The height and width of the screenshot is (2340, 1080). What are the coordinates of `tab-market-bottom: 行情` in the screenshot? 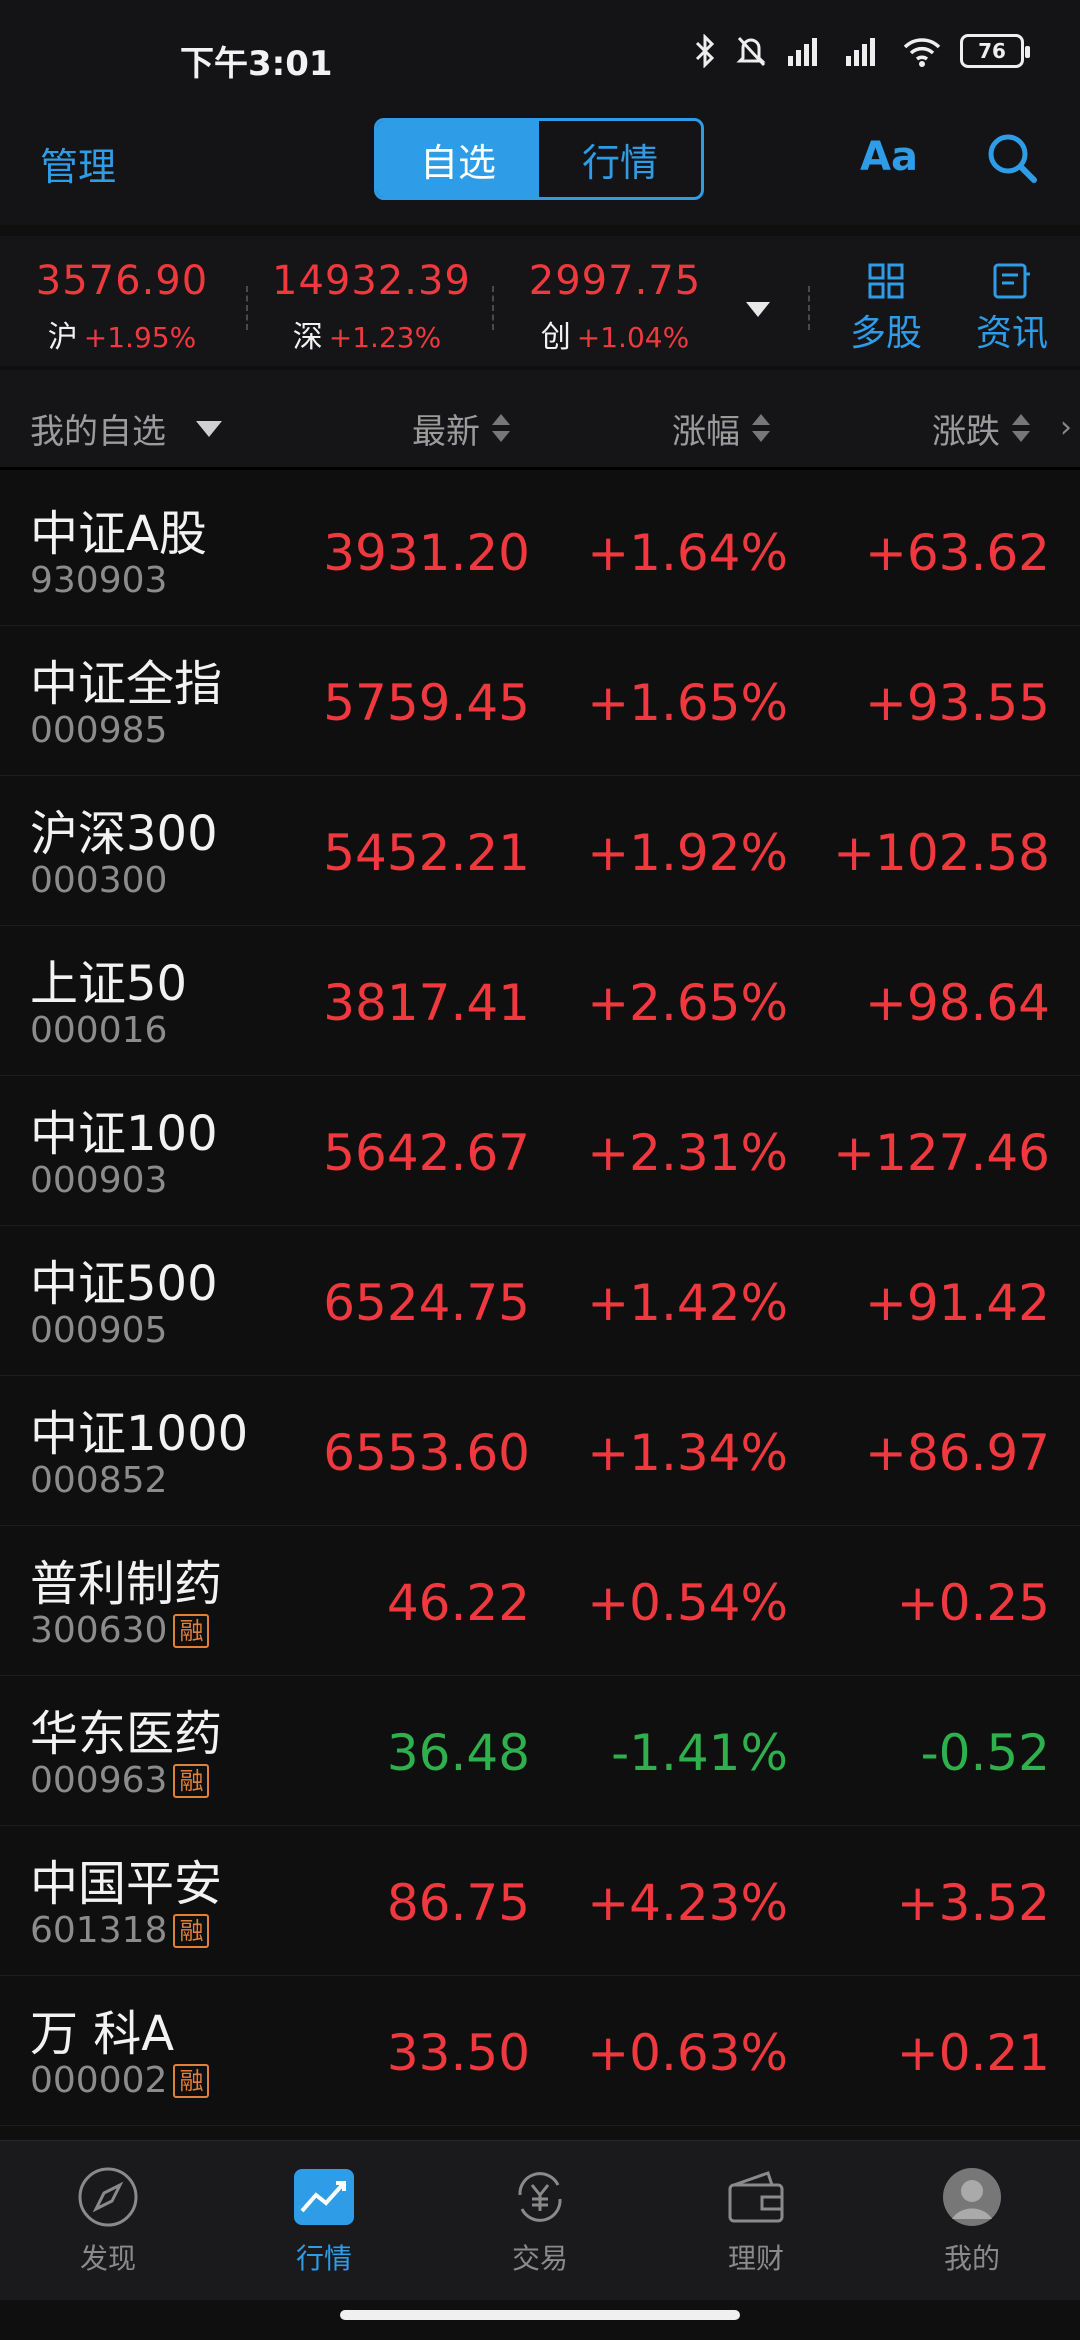 It's located at (324, 2221).